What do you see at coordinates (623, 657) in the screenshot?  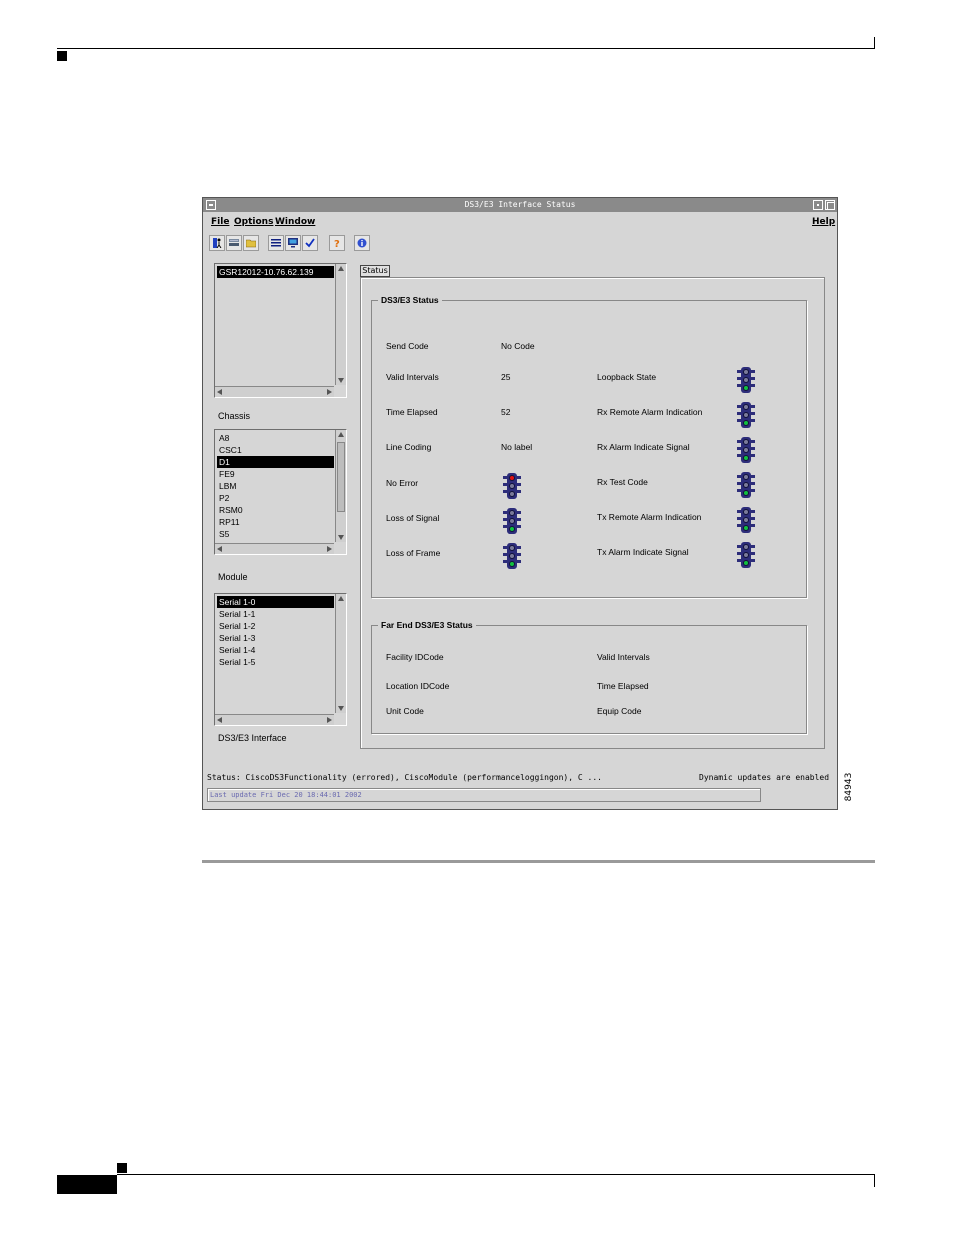 I see `far-valid-intervals-label: Valid Intervals` at bounding box center [623, 657].